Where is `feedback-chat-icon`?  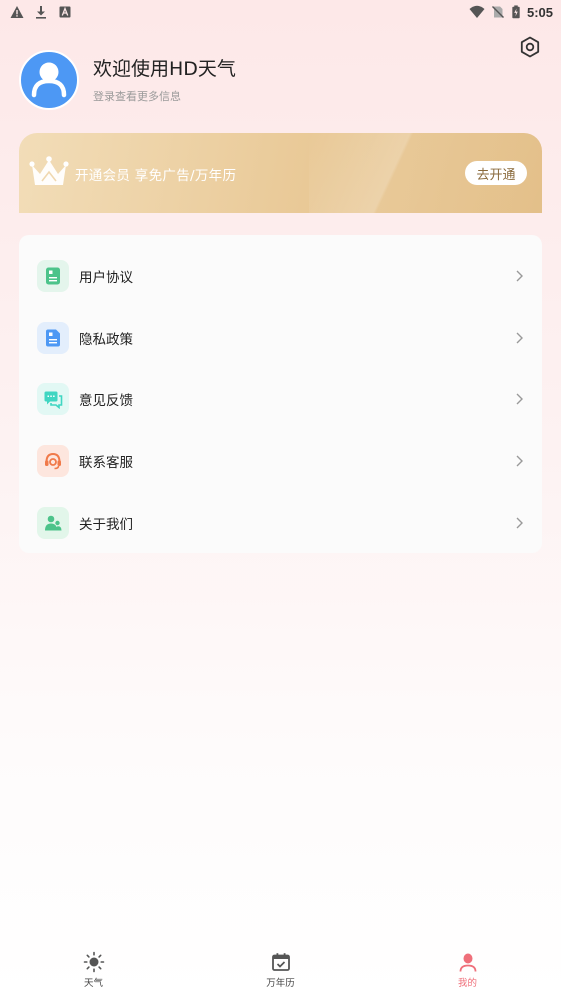 feedback-chat-icon is located at coordinates (53, 400).